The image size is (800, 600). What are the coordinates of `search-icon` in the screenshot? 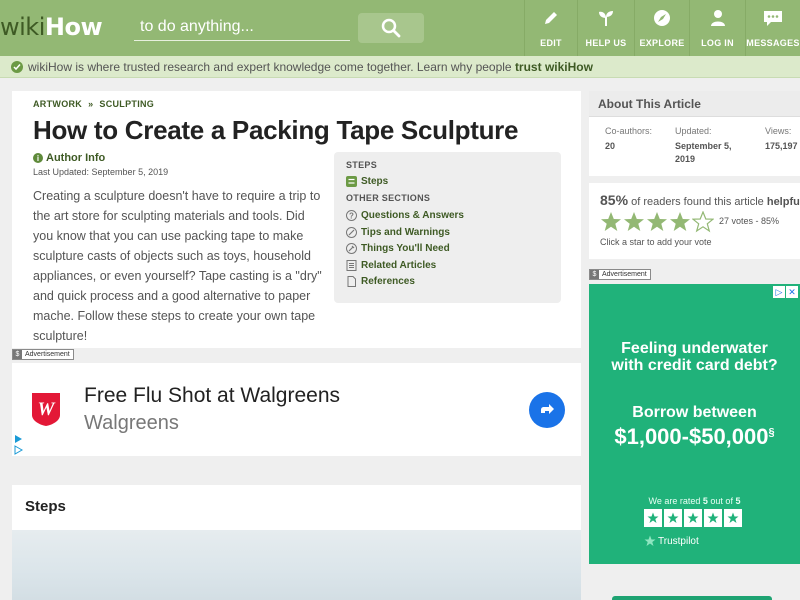 It's located at (391, 28).